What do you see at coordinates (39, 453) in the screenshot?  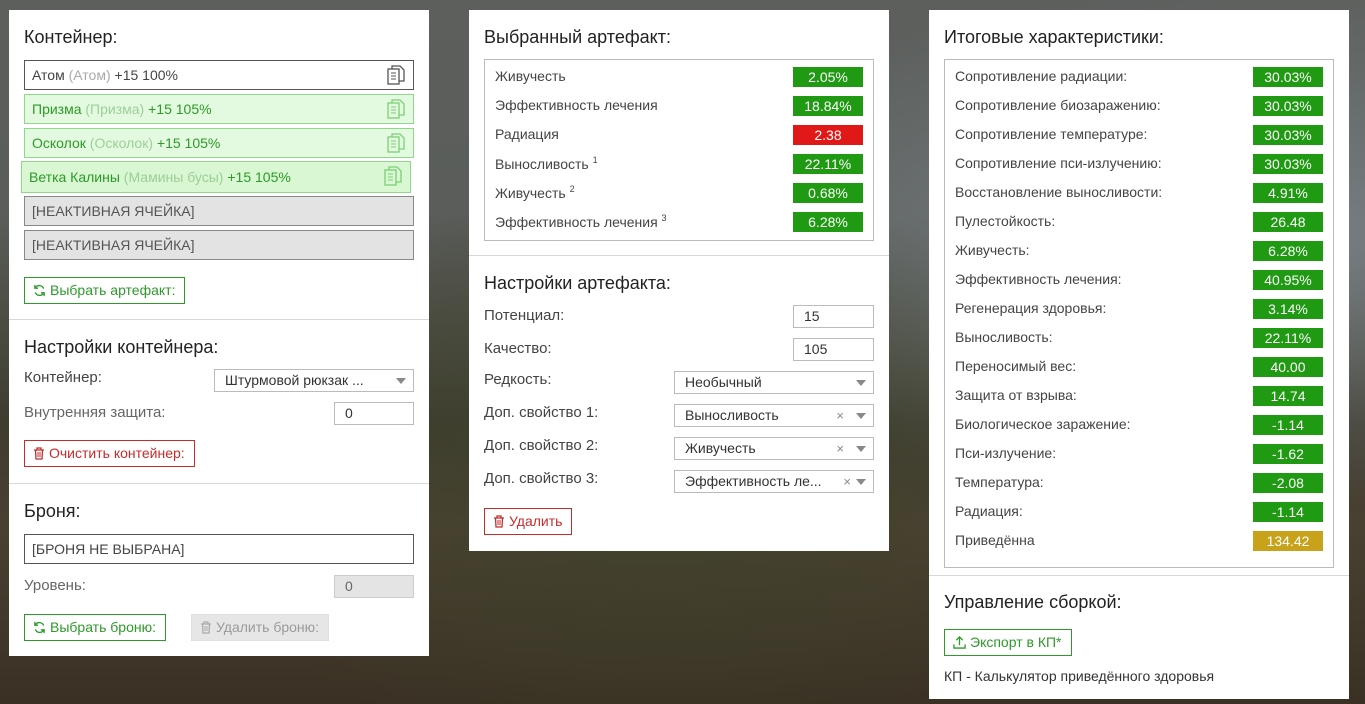 I see `trash-icon` at bounding box center [39, 453].